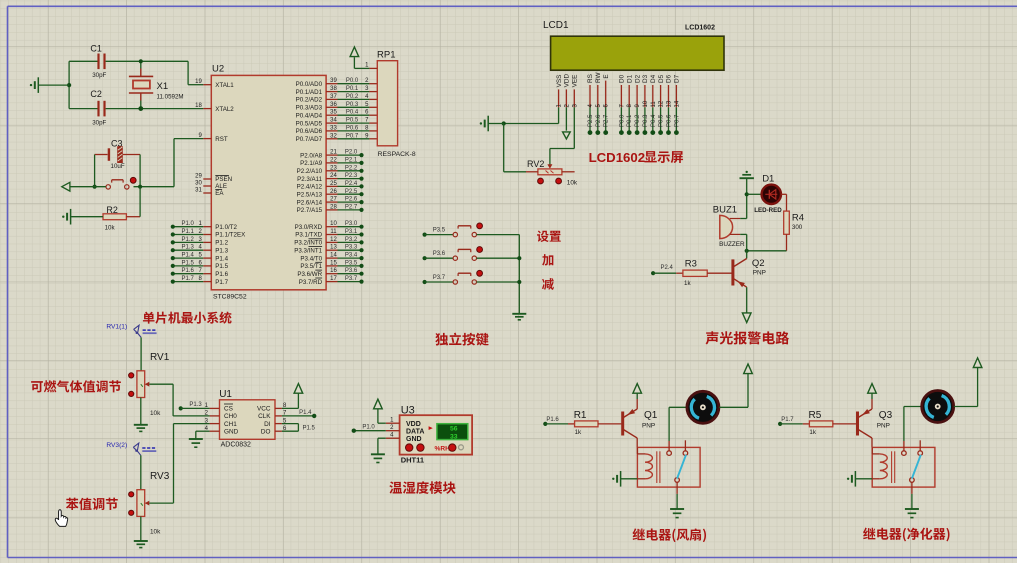 The height and width of the screenshot is (563, 1017). I want to click on svg-text: 10, so click(333, 224).